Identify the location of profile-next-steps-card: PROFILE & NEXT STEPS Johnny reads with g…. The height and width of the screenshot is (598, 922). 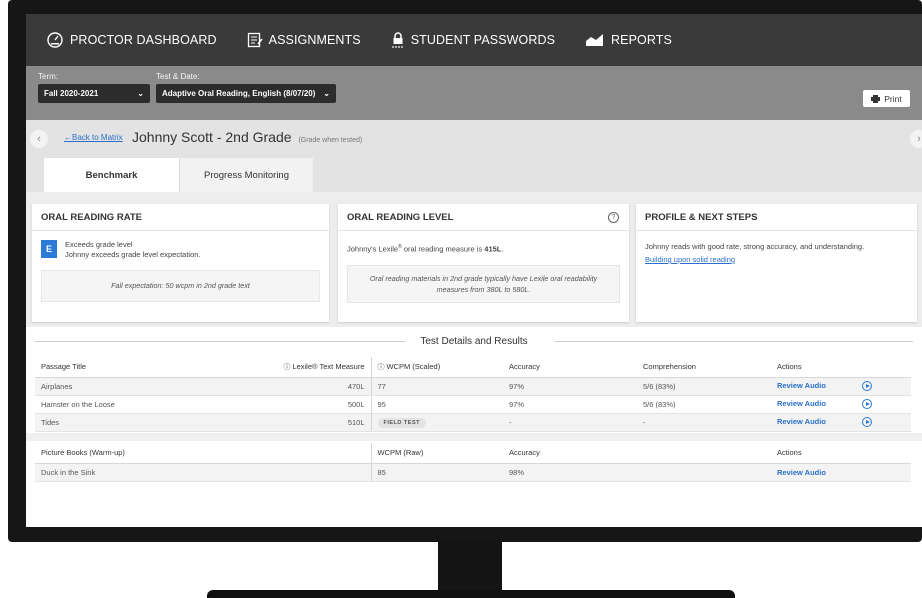
(776, 263).